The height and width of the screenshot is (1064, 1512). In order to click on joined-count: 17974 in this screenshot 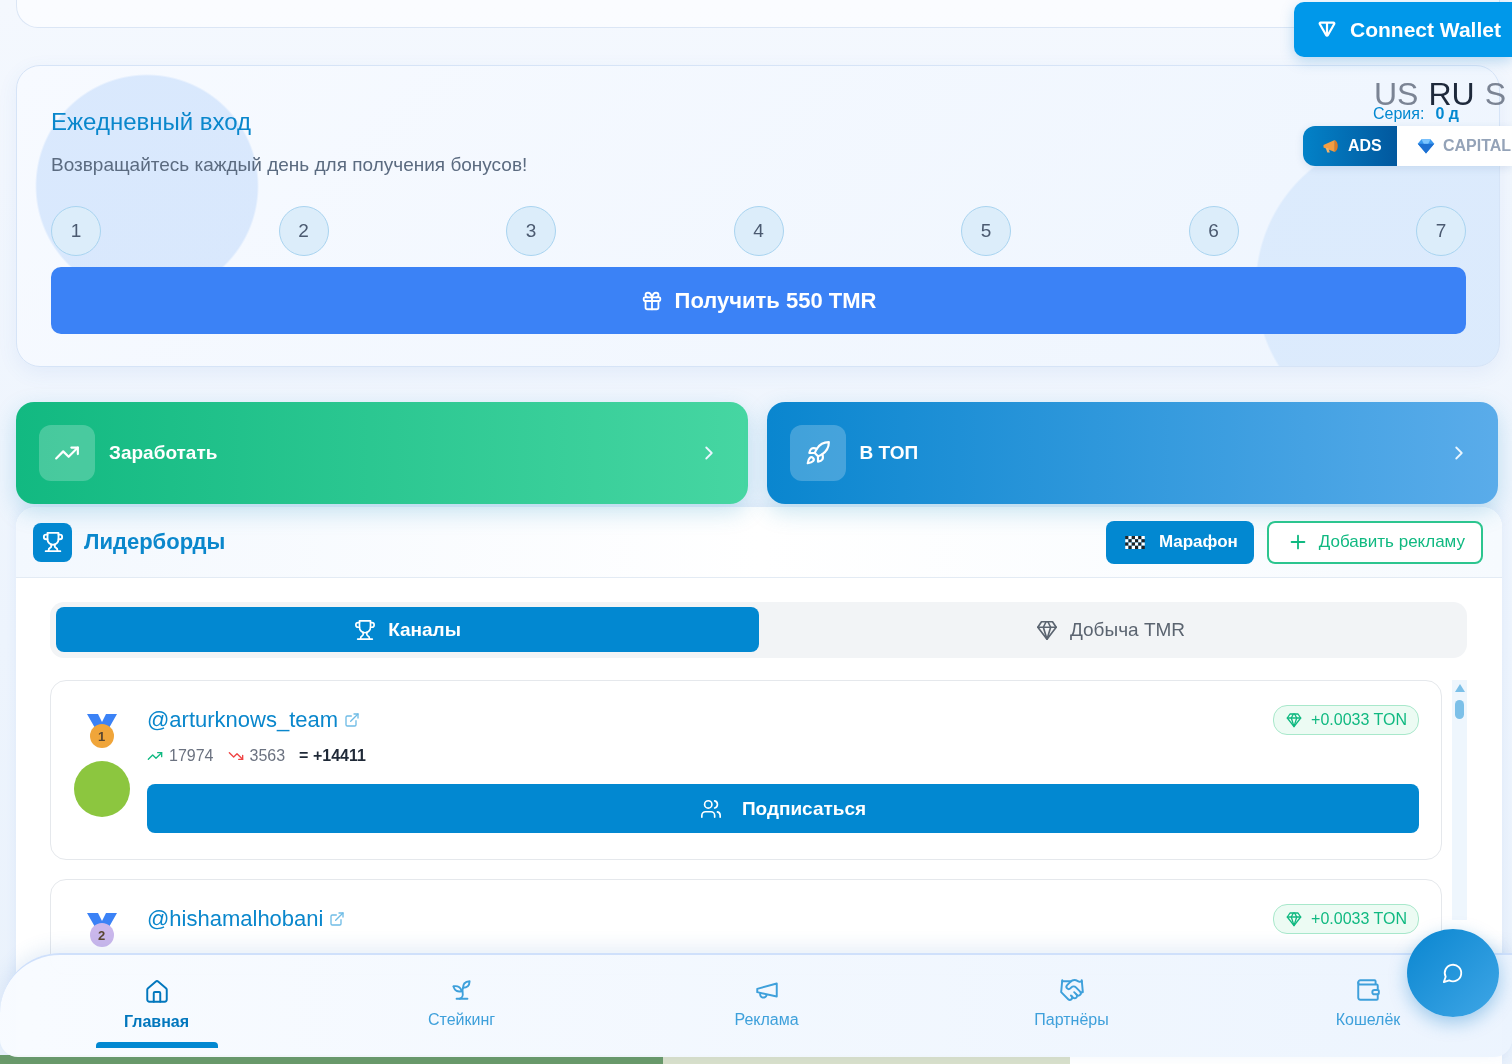, I will do `click(191, 756)`.